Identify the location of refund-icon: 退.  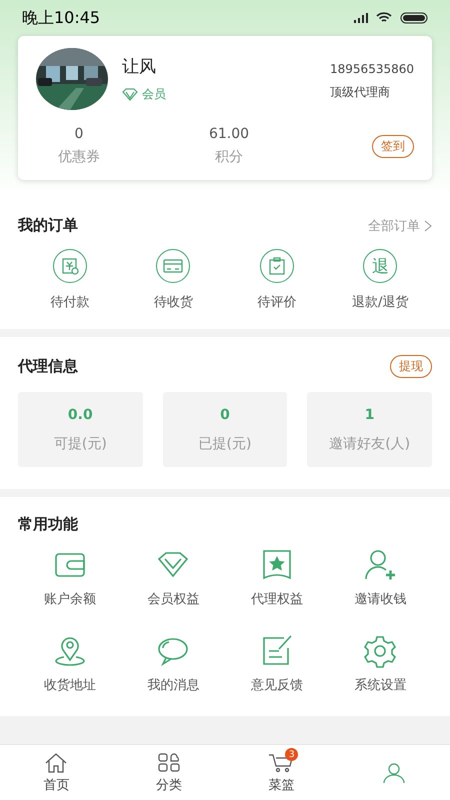
(380, 266).